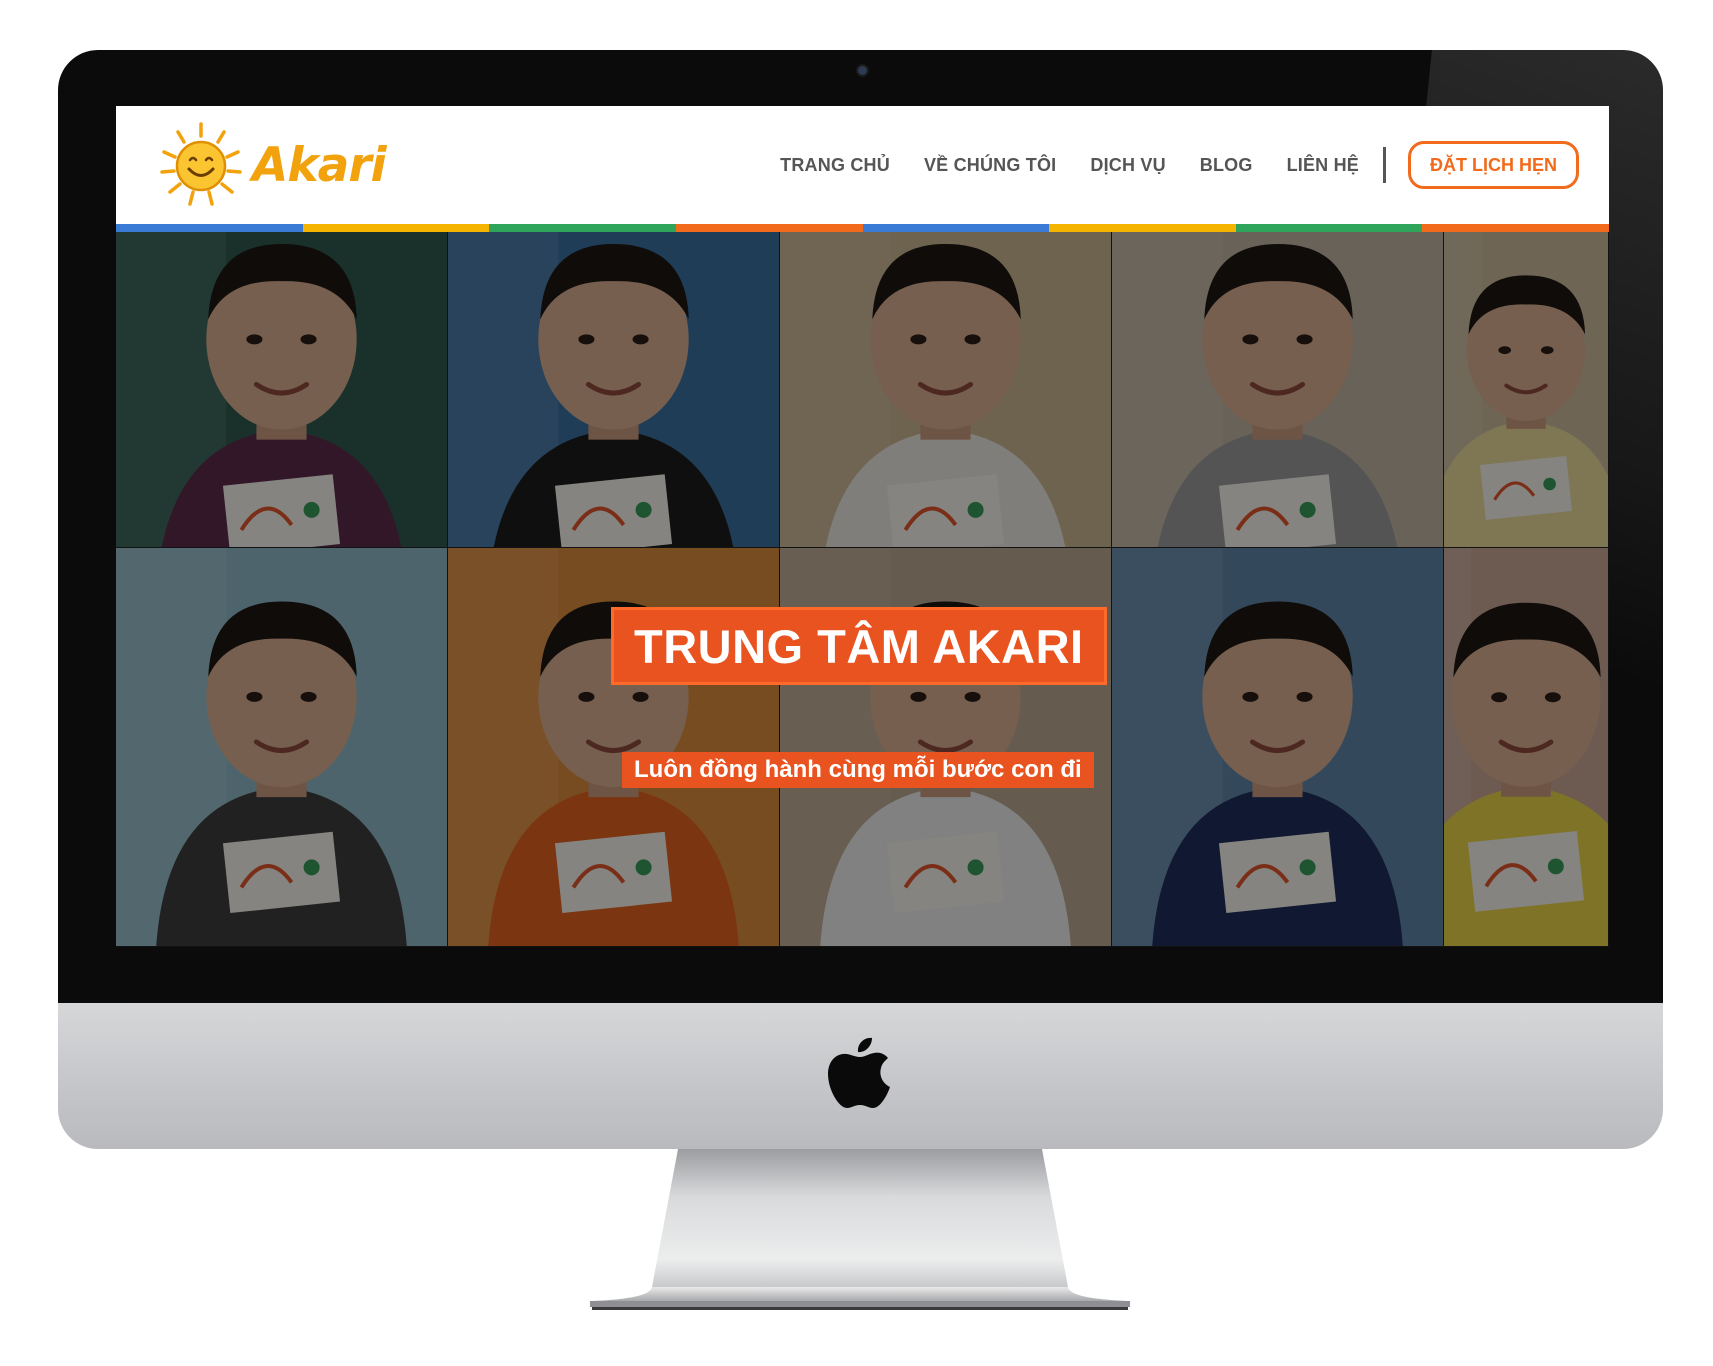 The image size is (1713, 1366). What do you see at coordinates (859, 646) in the screenshot?
I see `hero-title: TRUNG TÂM AKARI` at bounding box center [859, 646].